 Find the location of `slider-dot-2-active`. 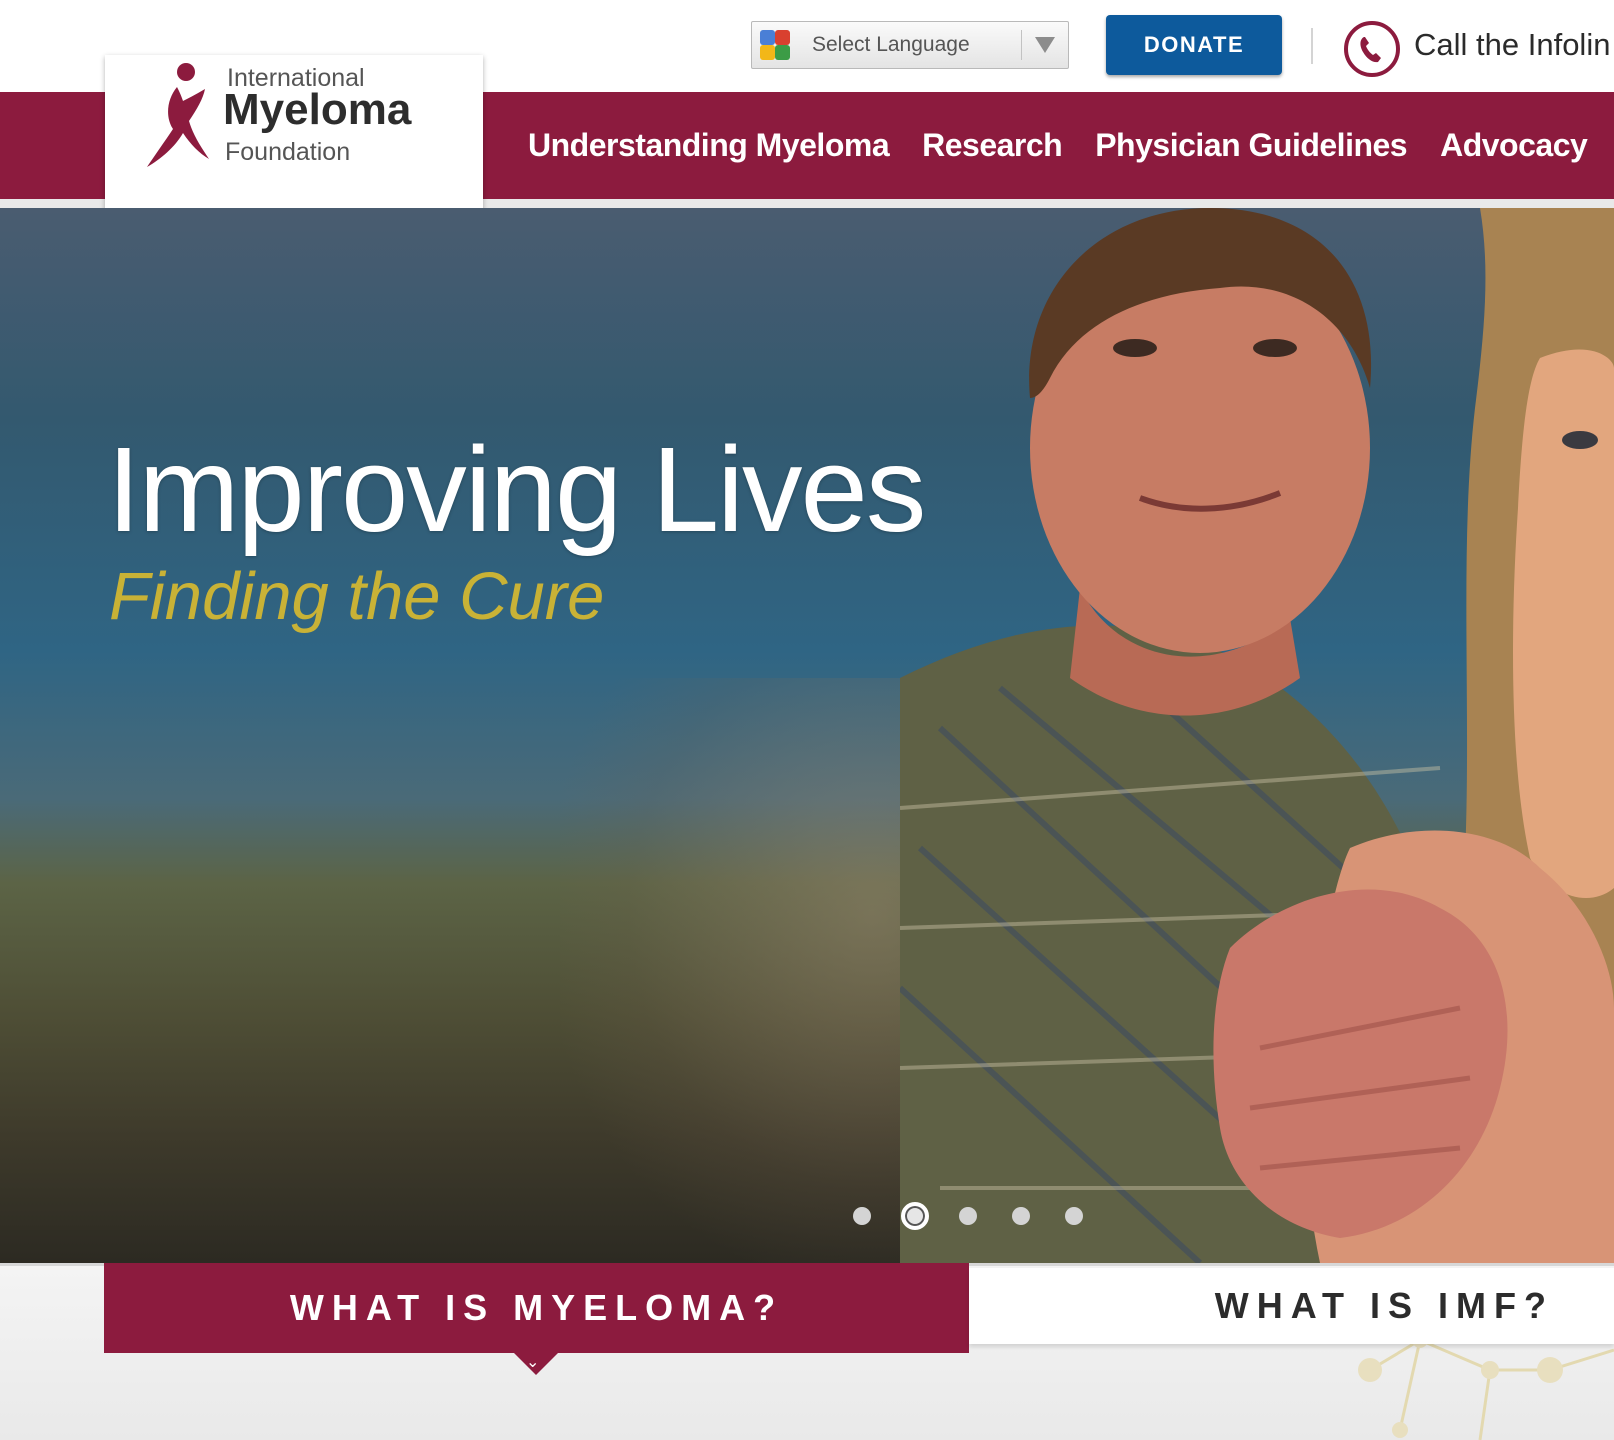

slider-dot-2-active is located at coordinates (915, 1216).